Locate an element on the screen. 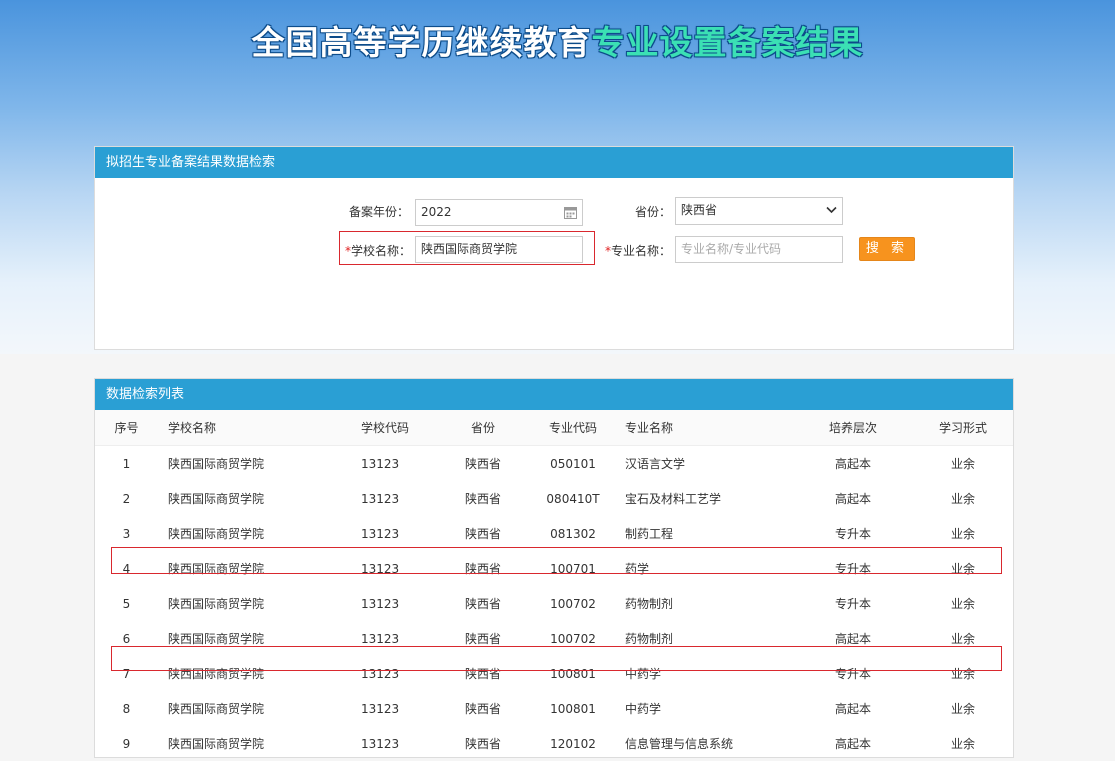  column-header-seq: 序号 is located at coordinates (126, 428).